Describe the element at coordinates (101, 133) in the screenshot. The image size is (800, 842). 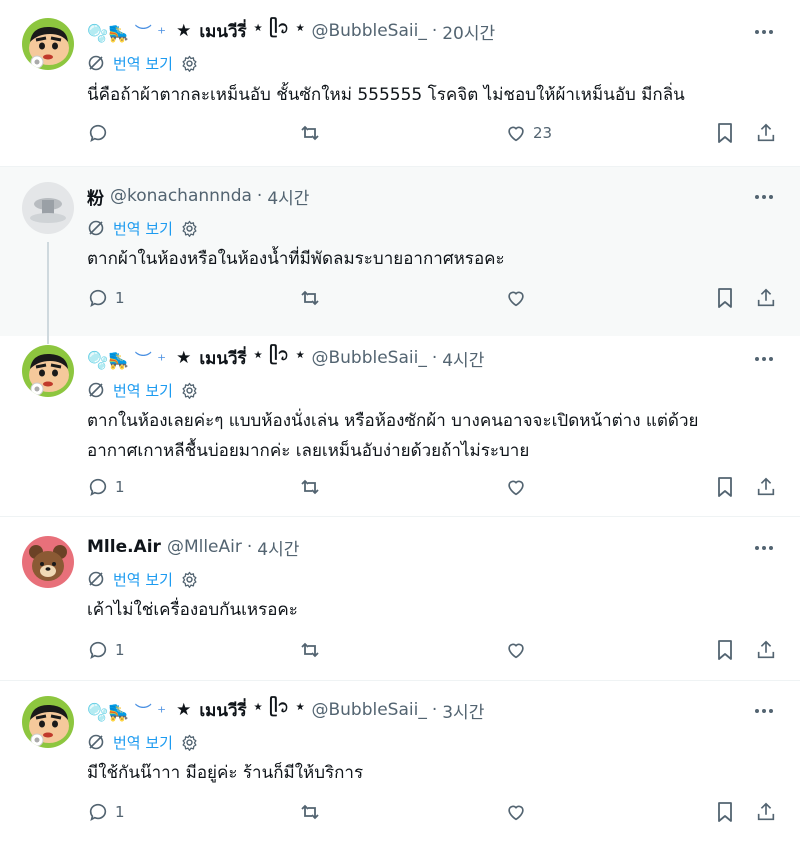
I see `reply-button` at that location.